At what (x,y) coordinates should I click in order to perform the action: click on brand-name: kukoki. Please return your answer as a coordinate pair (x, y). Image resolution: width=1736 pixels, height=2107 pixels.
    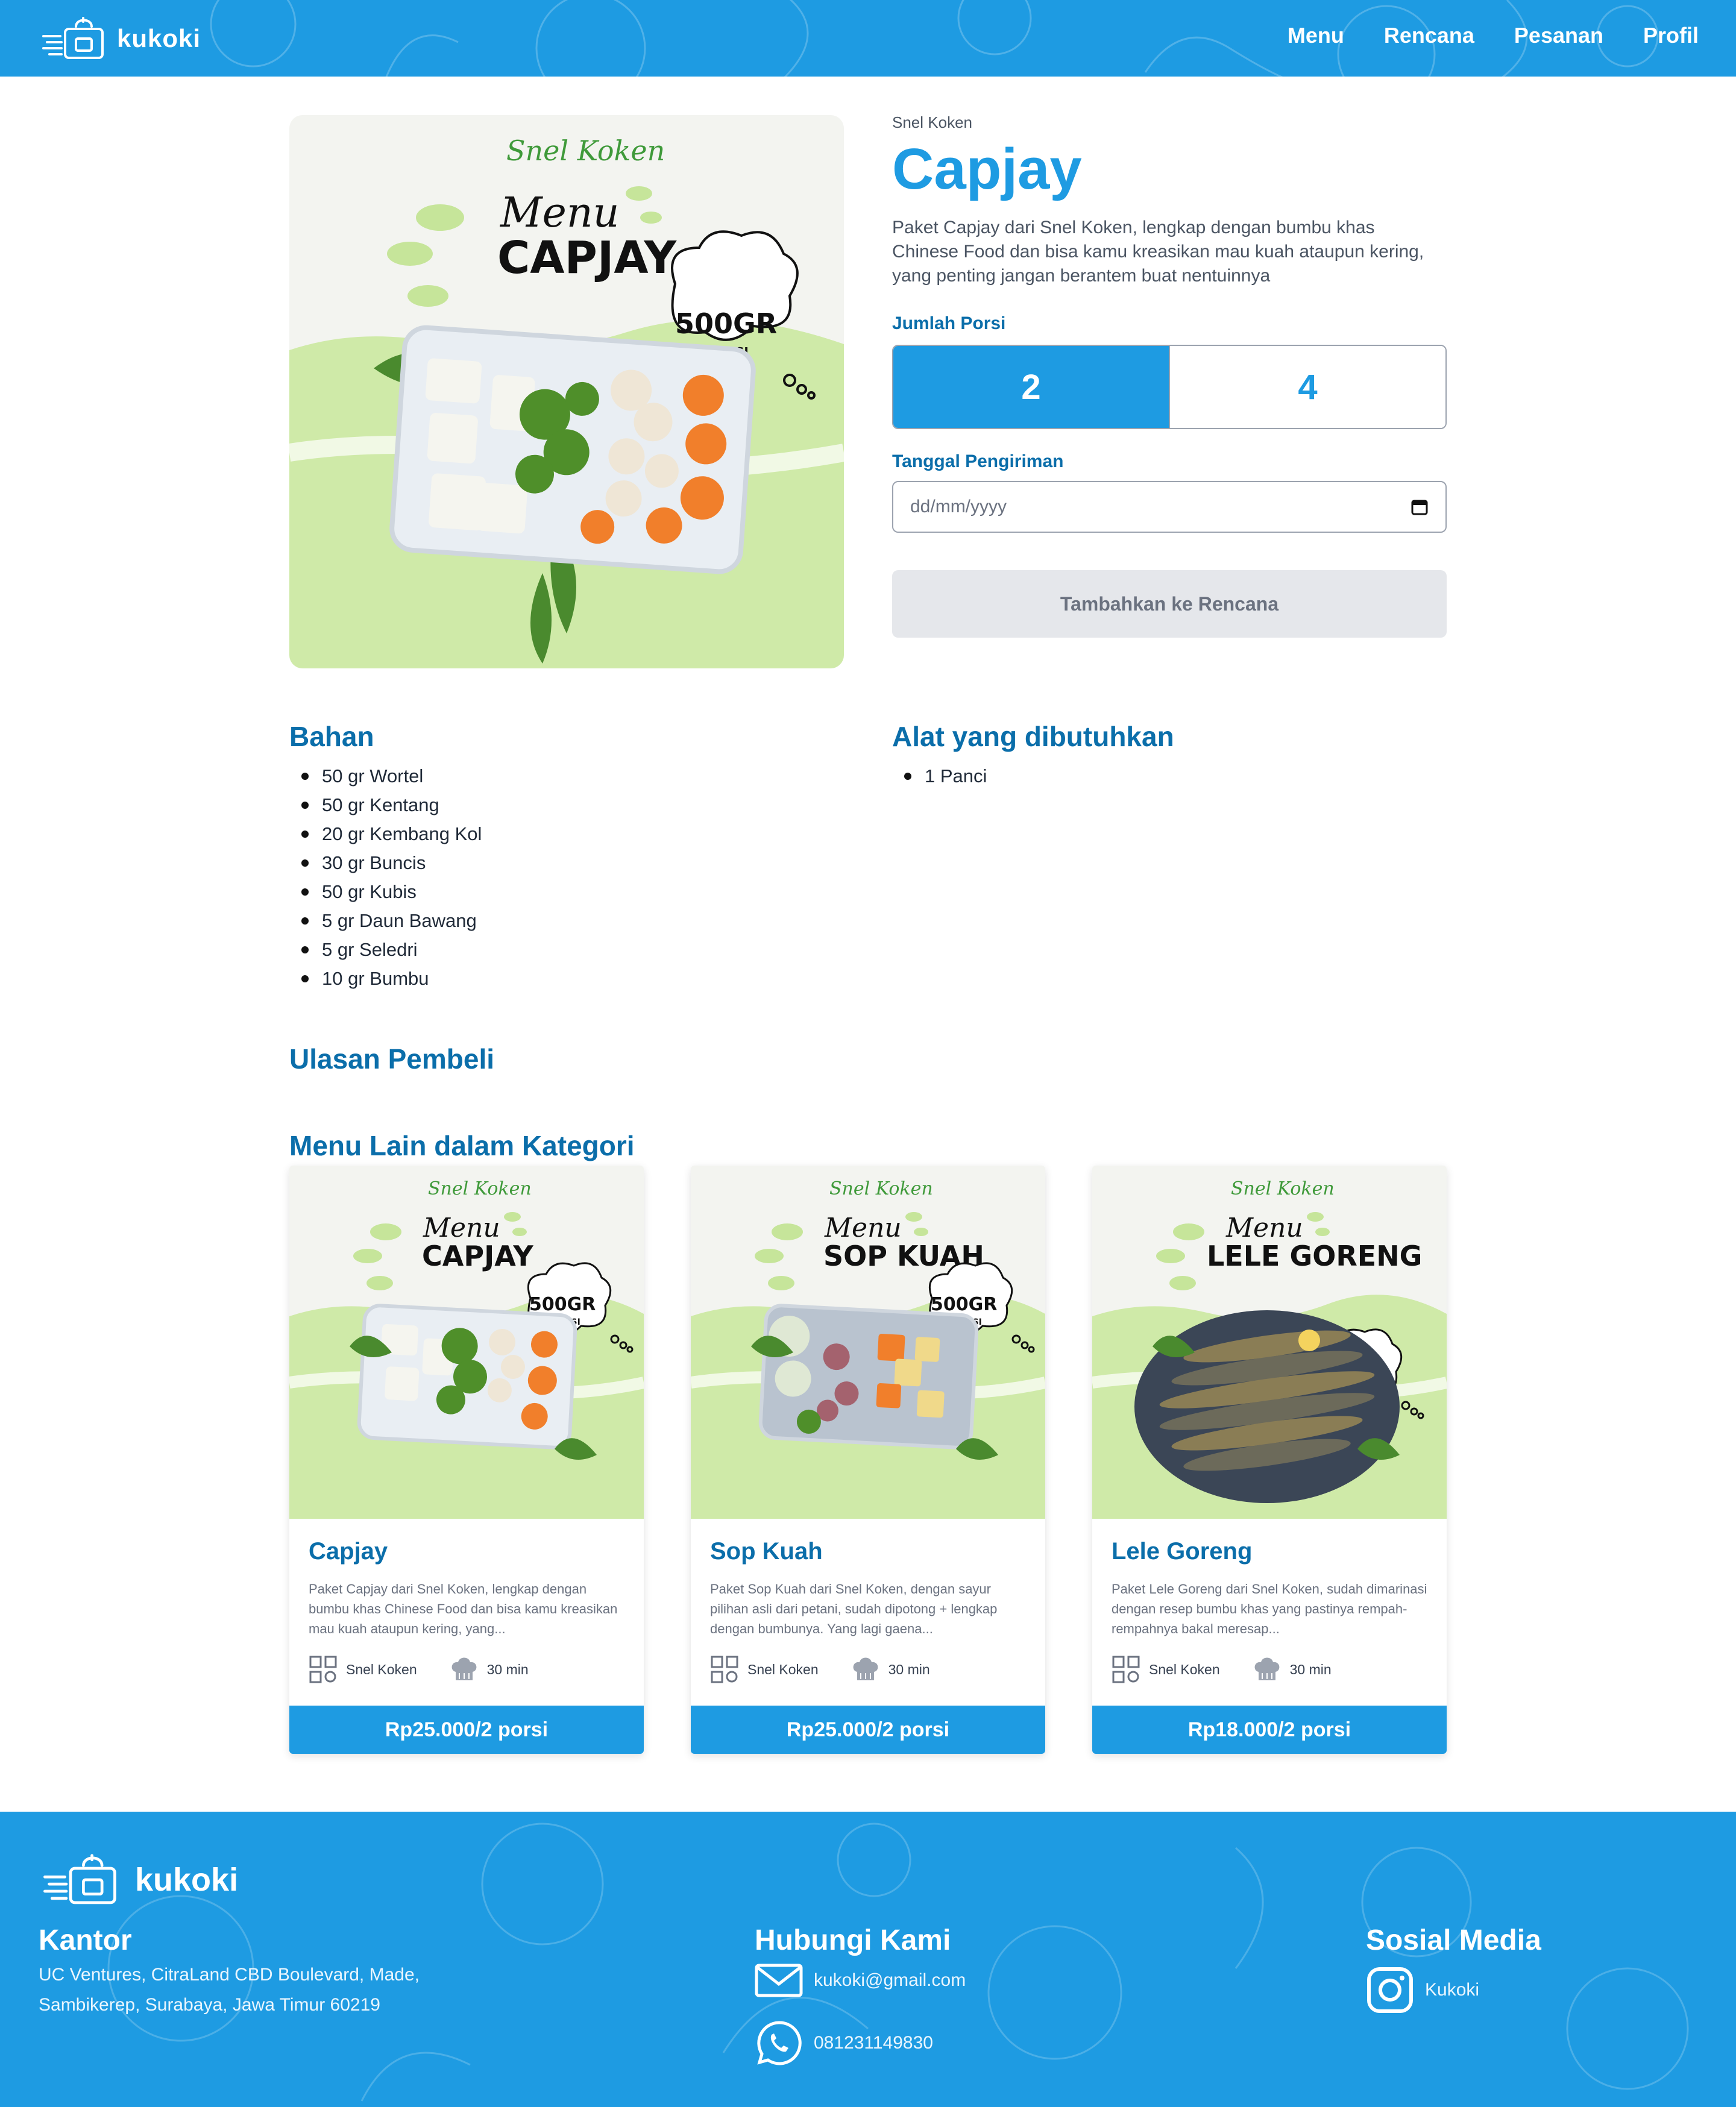
    Looking at the image, I should click on (159, 38).